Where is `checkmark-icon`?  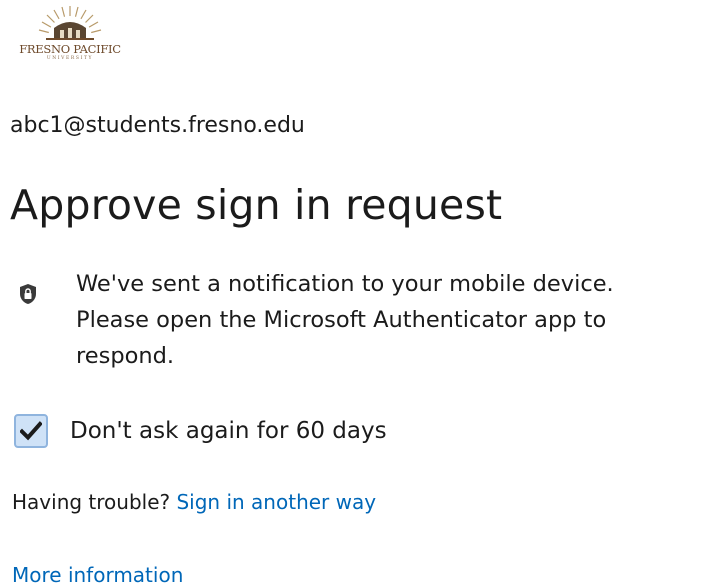 checkmark-icon is located at coordinates (31, 431).